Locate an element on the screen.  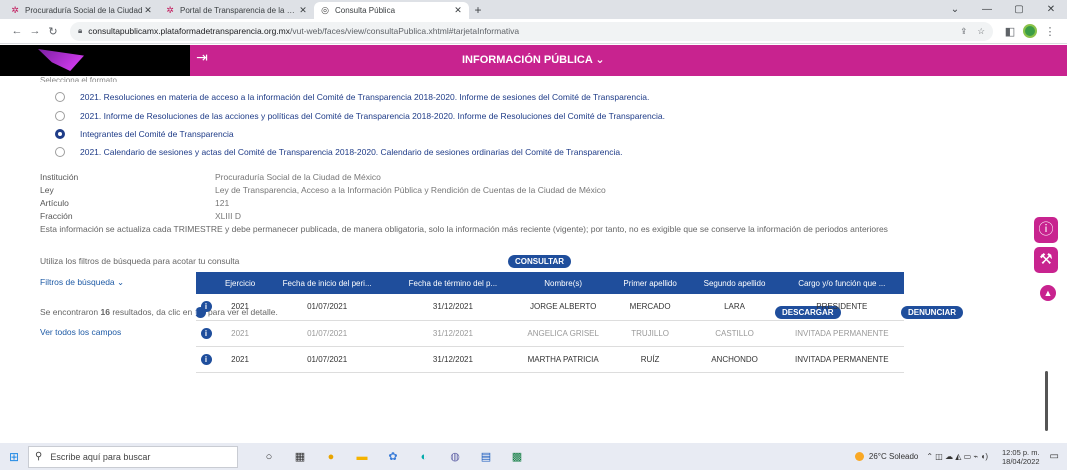
bookmark-star-icon: ☆ is located at coordinates (981, 31).